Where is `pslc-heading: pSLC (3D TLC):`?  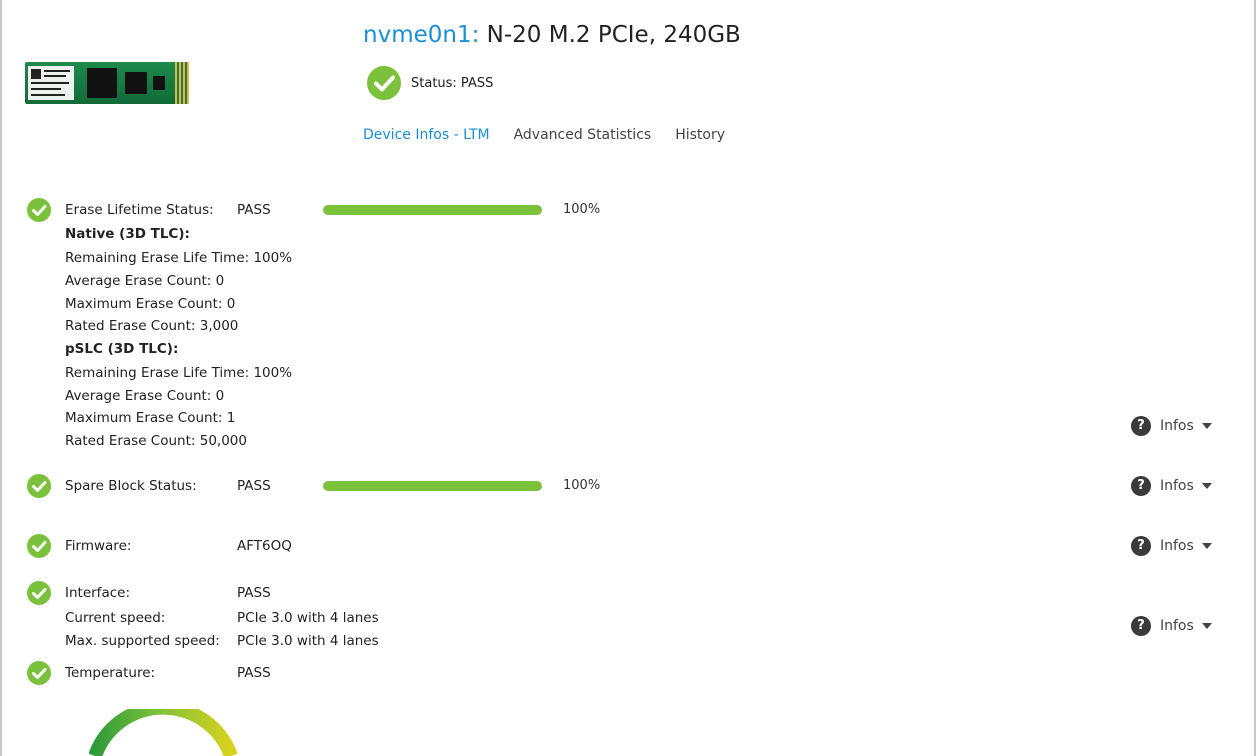 pslc-heading: pSLC (3D TLC): is located at coordinates (122, 349).